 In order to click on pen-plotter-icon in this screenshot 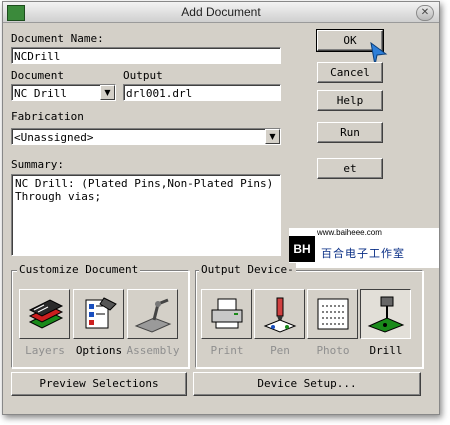, I will do `click(280, 315)`.